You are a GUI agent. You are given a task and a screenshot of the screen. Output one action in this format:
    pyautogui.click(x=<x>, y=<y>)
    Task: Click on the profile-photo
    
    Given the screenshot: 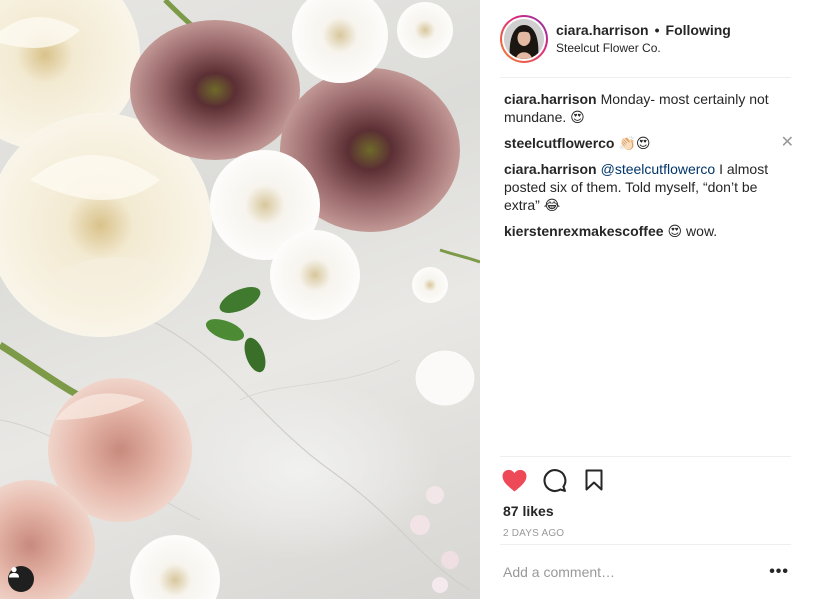 What is the action you would take?
    pyautogui.click(x=524, y=38)
    